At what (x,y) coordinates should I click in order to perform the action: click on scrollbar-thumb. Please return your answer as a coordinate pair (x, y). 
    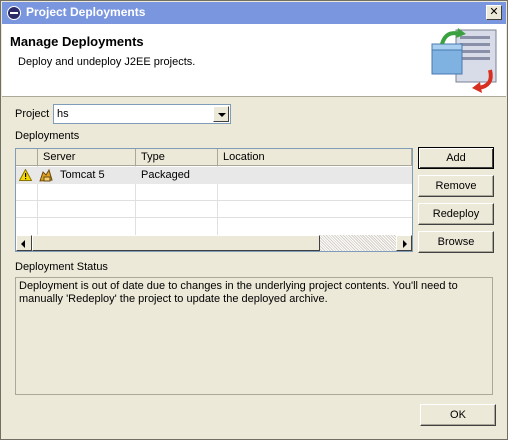
    Looking at the image, I should click on (176, 243).